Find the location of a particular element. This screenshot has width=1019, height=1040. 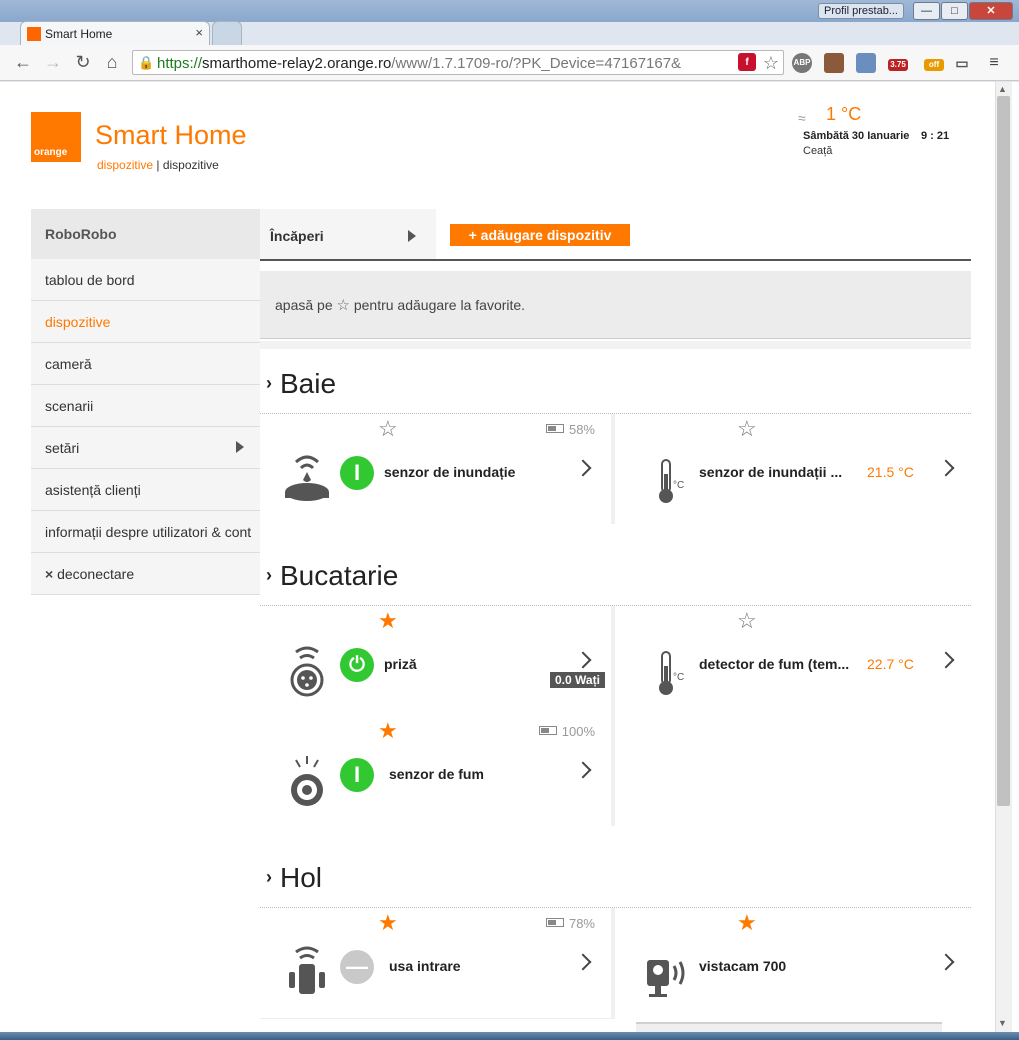

close-window-button: ✕ is located at coordinates (991, 11).